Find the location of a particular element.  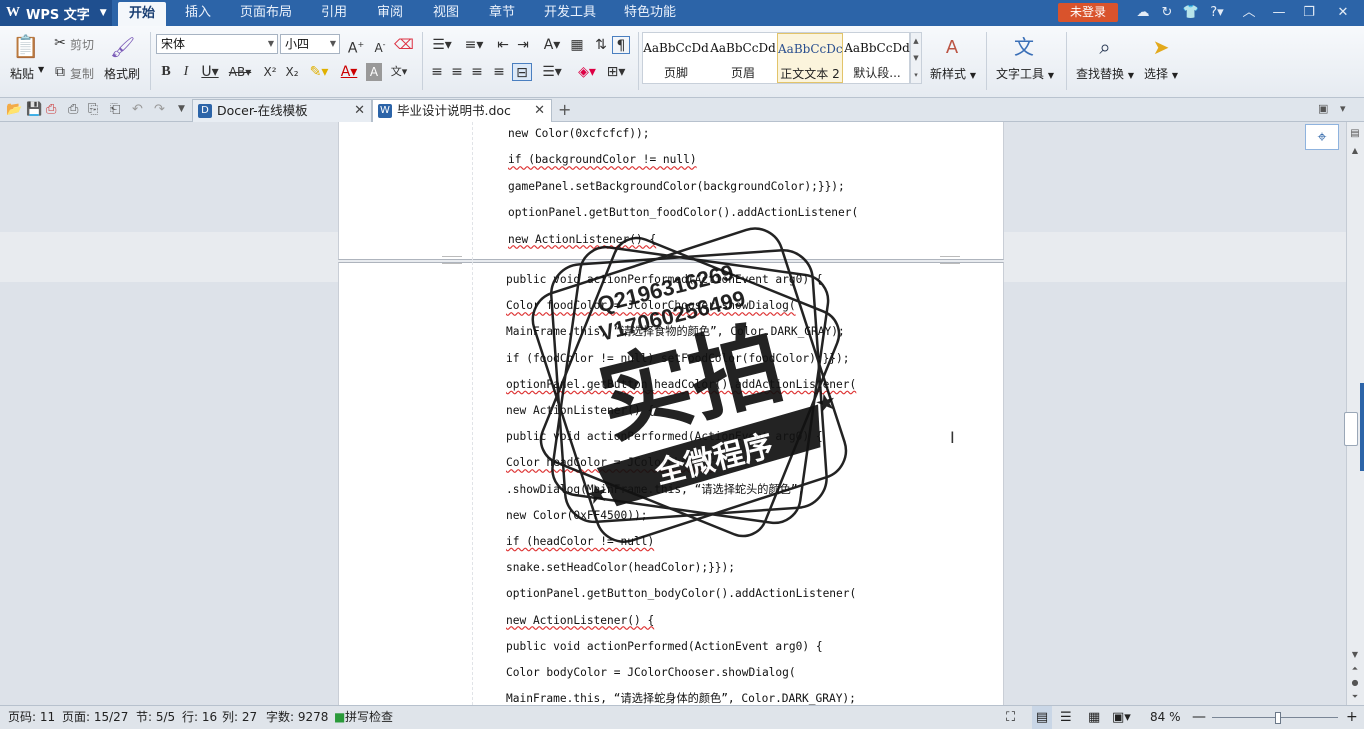

copy-button: 复制 is located at coordinates (82, 73).